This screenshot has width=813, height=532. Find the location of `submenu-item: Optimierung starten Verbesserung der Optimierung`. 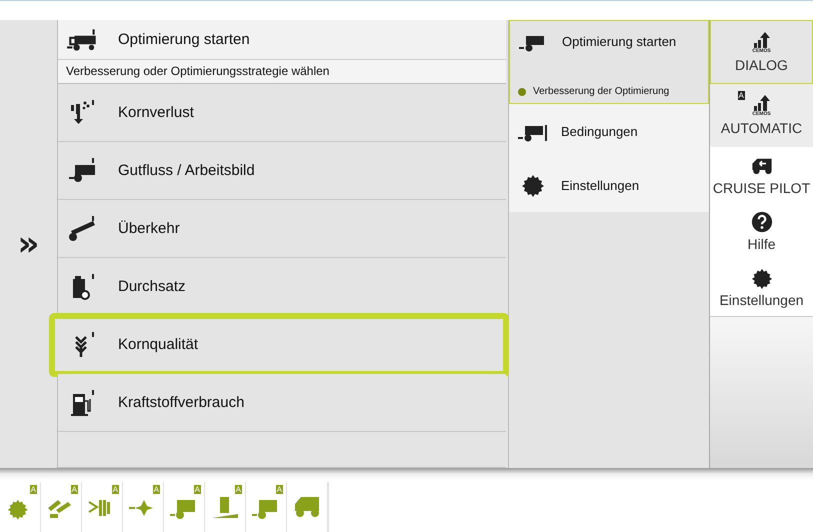

submenu-item: Optimierung starten Verbesserung der Optimierung is located at coordinates (609, 62).